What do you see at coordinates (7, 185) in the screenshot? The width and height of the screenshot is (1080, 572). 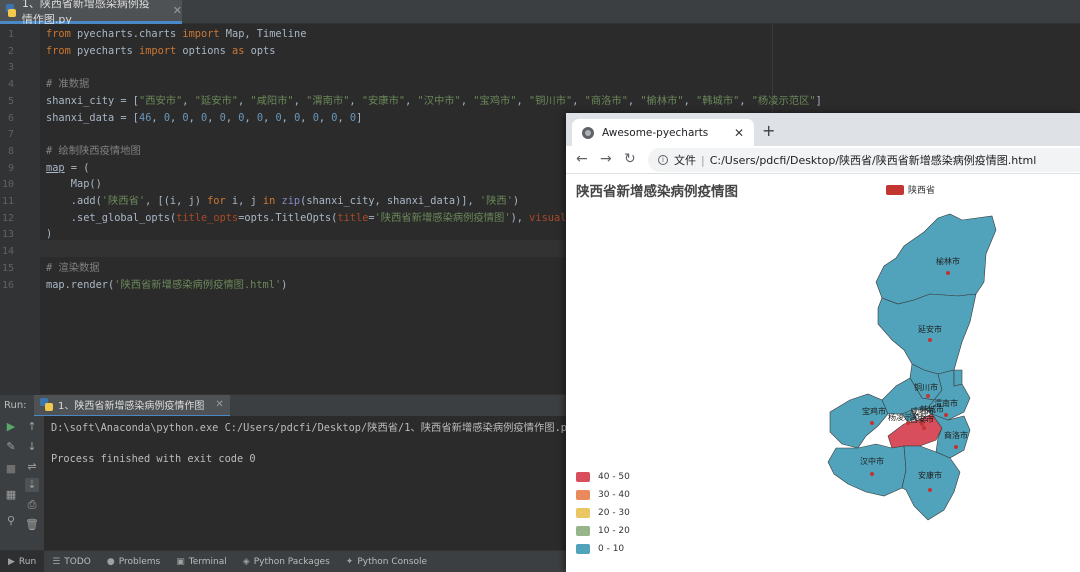 I see `line-number: 10` at bounding box center [7, 185].